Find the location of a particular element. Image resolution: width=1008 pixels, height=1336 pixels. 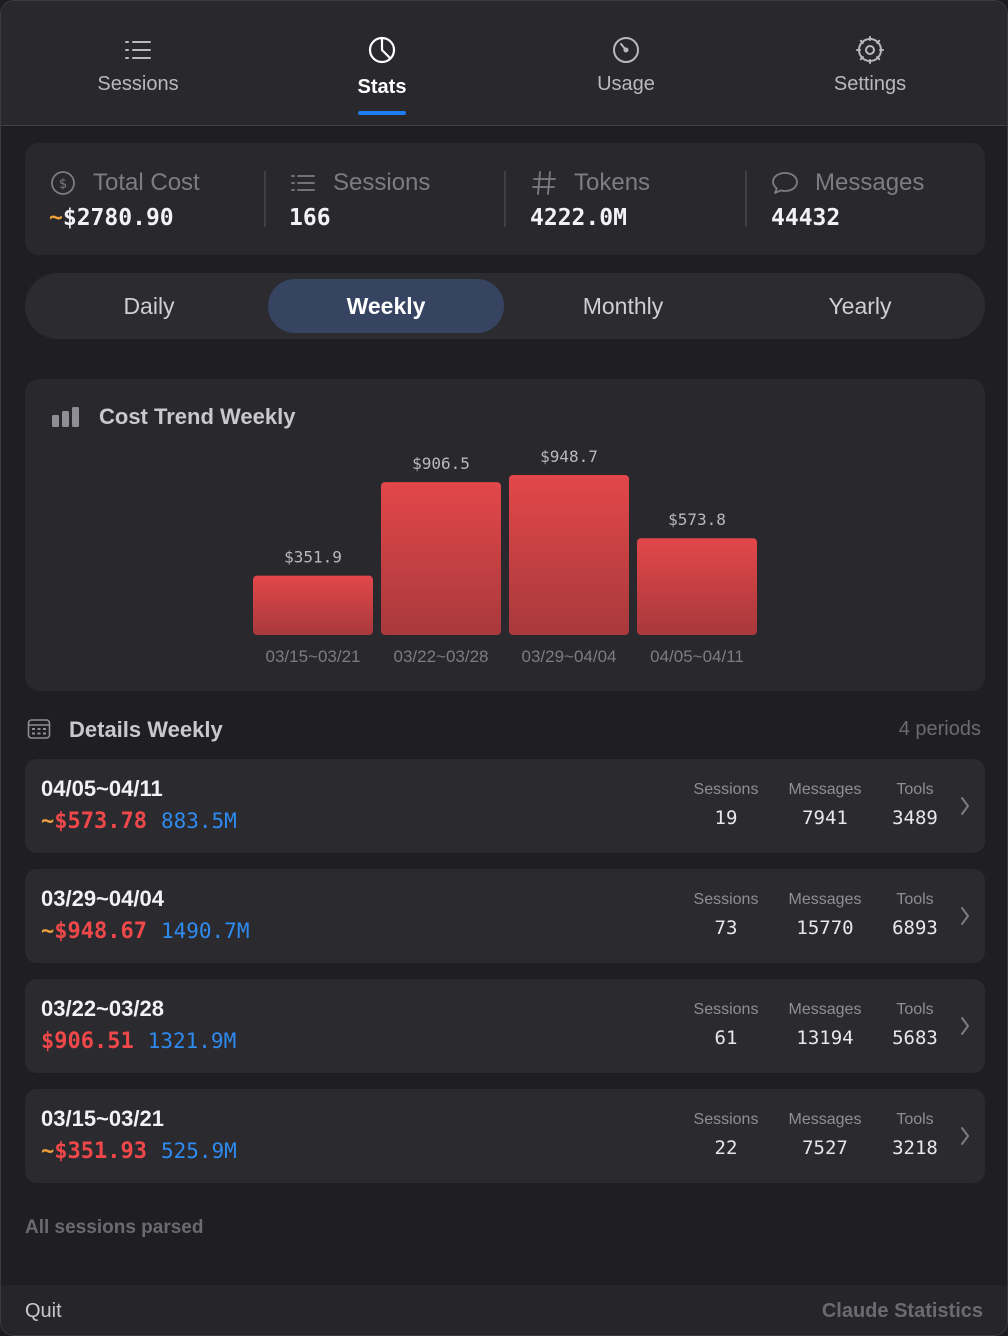

app-name: Claude Statistics is located at coordinates (902, 1311).